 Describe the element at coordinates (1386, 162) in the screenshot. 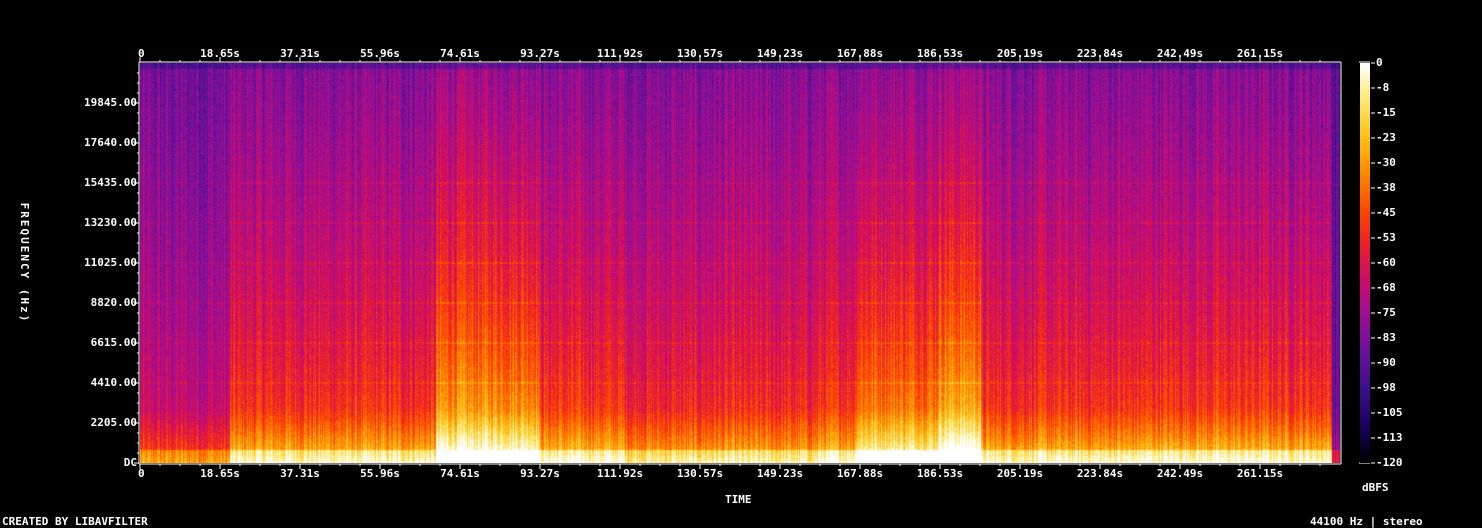

I see `colorbar-tick-label: -30` at that location.